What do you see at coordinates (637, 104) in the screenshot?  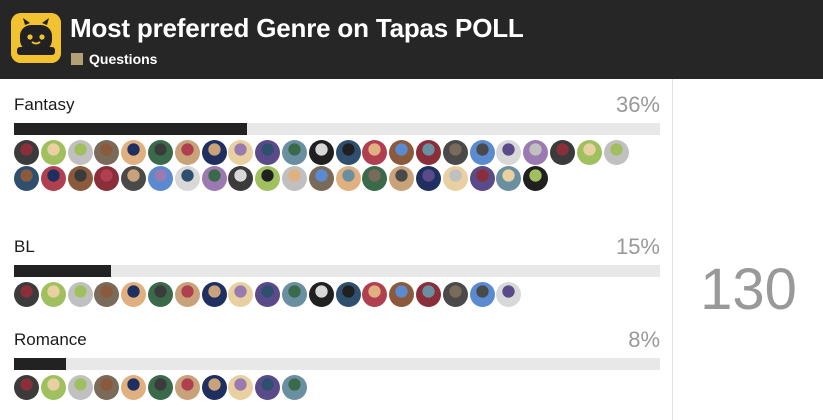 I see `option-percent: 36%` at bounding box center [637, 104].